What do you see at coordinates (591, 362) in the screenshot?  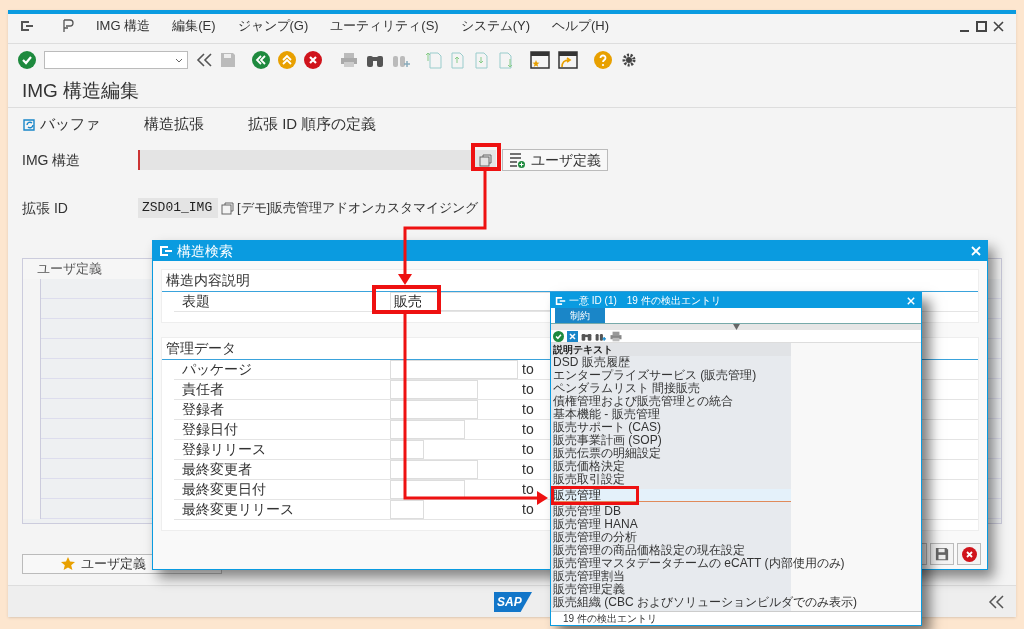 I see `list-item: DSD 販売履歴` at bounding box center [591, 362].